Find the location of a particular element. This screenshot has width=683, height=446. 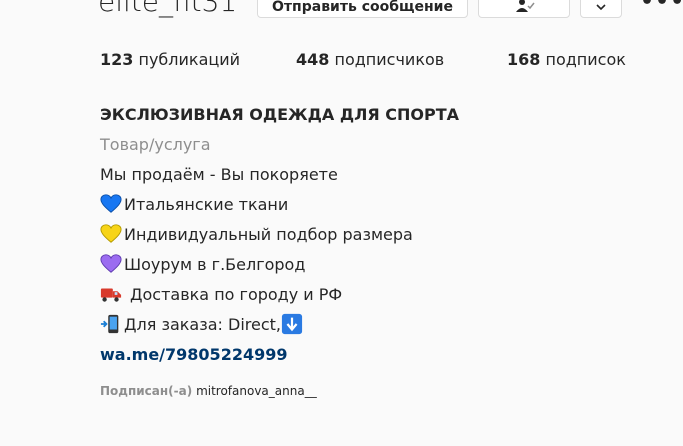

chevron-down-icon is located at coordinates (601, 8).